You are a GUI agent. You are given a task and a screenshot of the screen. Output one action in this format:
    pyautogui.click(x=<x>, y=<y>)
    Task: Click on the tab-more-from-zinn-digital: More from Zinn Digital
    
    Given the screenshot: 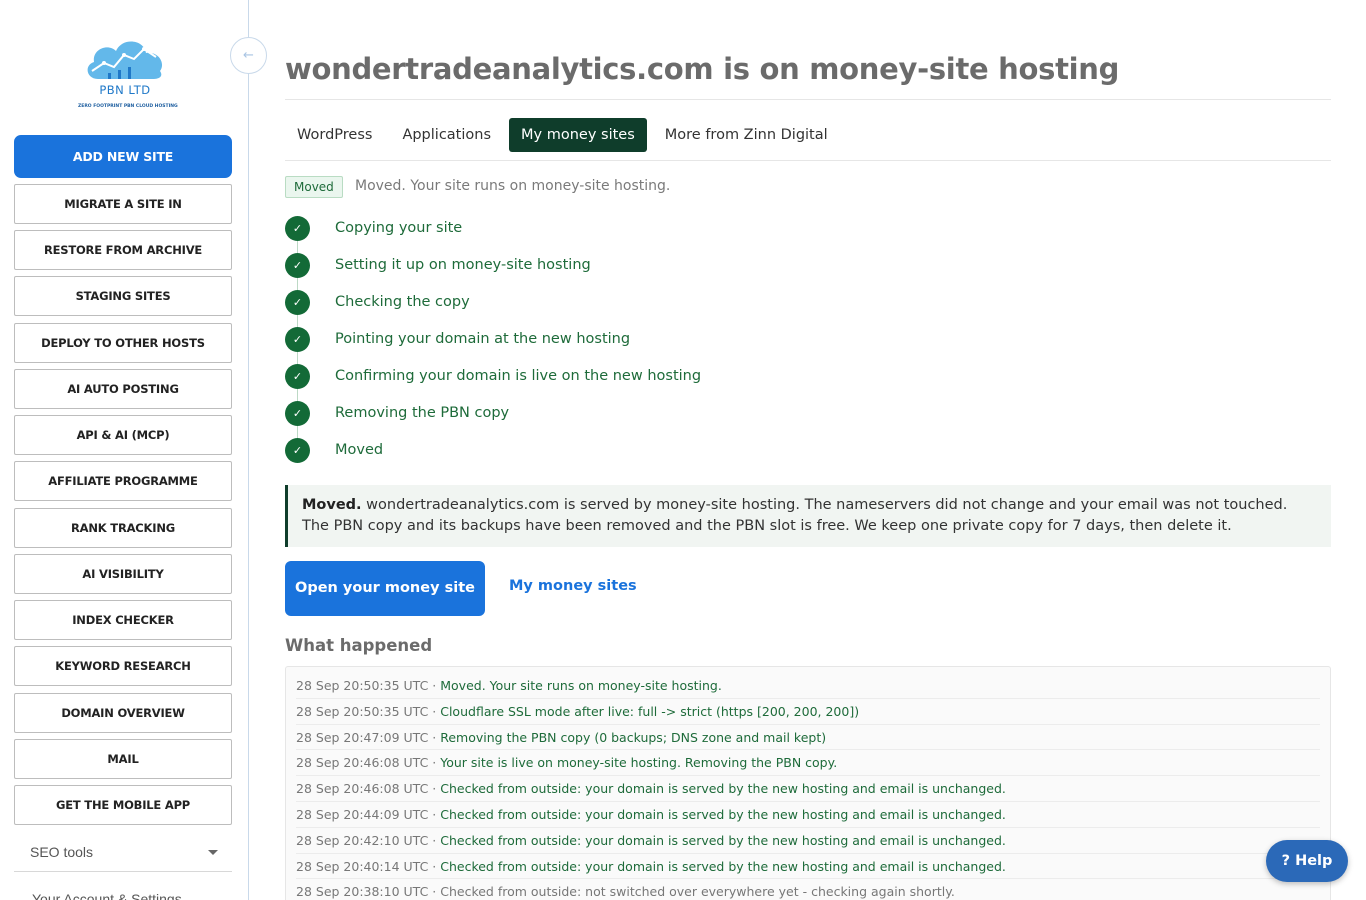 What is the action you would take?
    pyautogui.click(x=746, y=135)
    